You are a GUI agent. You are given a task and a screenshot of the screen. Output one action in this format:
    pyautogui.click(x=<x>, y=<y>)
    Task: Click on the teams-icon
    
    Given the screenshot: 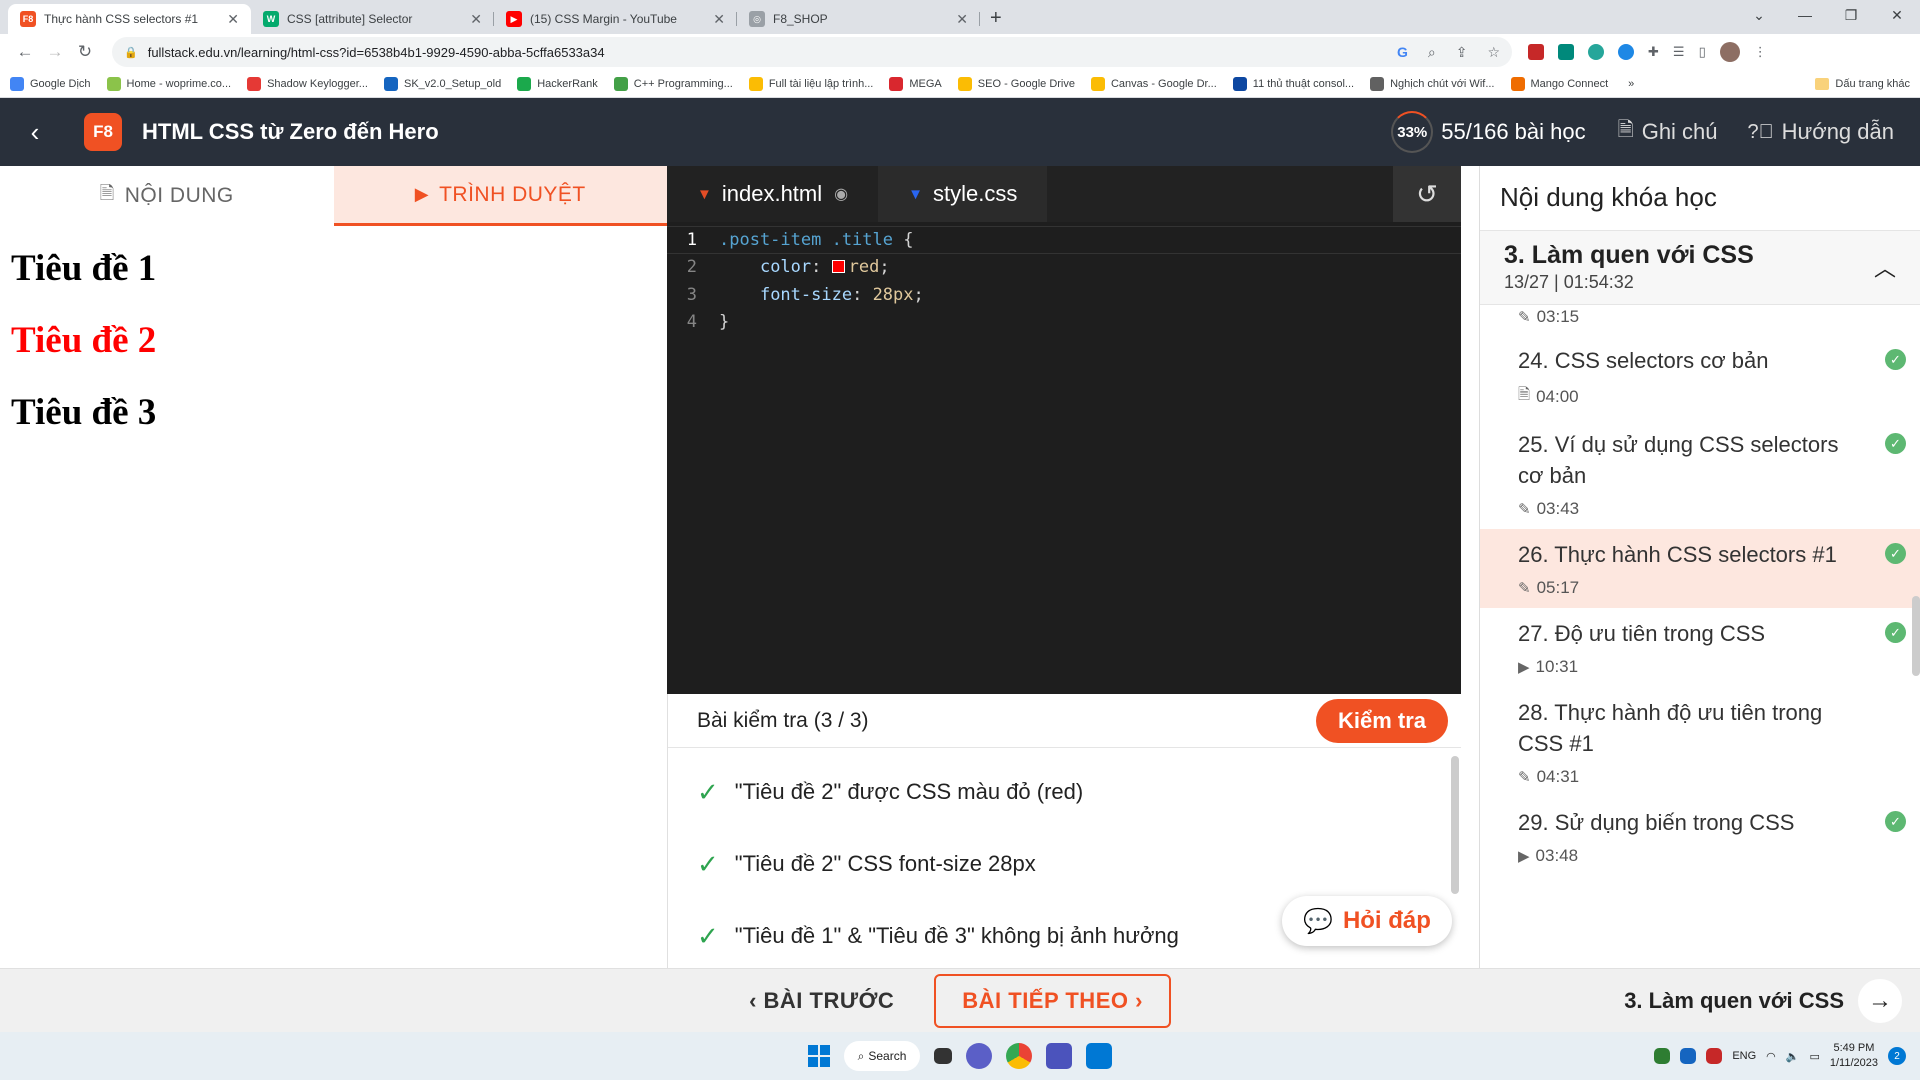 What is the action you would take?
    pyautogui.click(x=1059, y=1056)
    